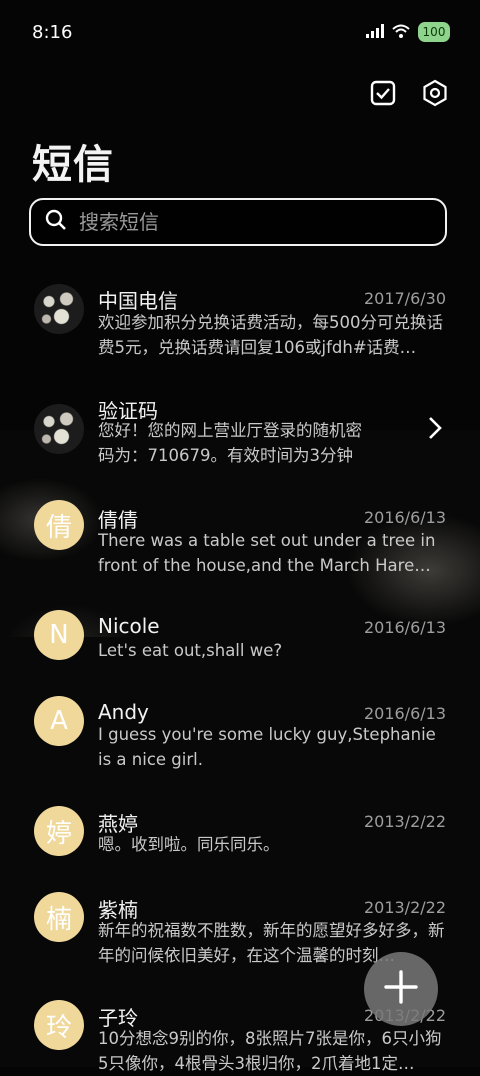 This screenshot has width=480, height=1076. What do you see at coordinates (59, 635) in the screenshot?
I see `avatar: N` at bounding box center [59, 635].